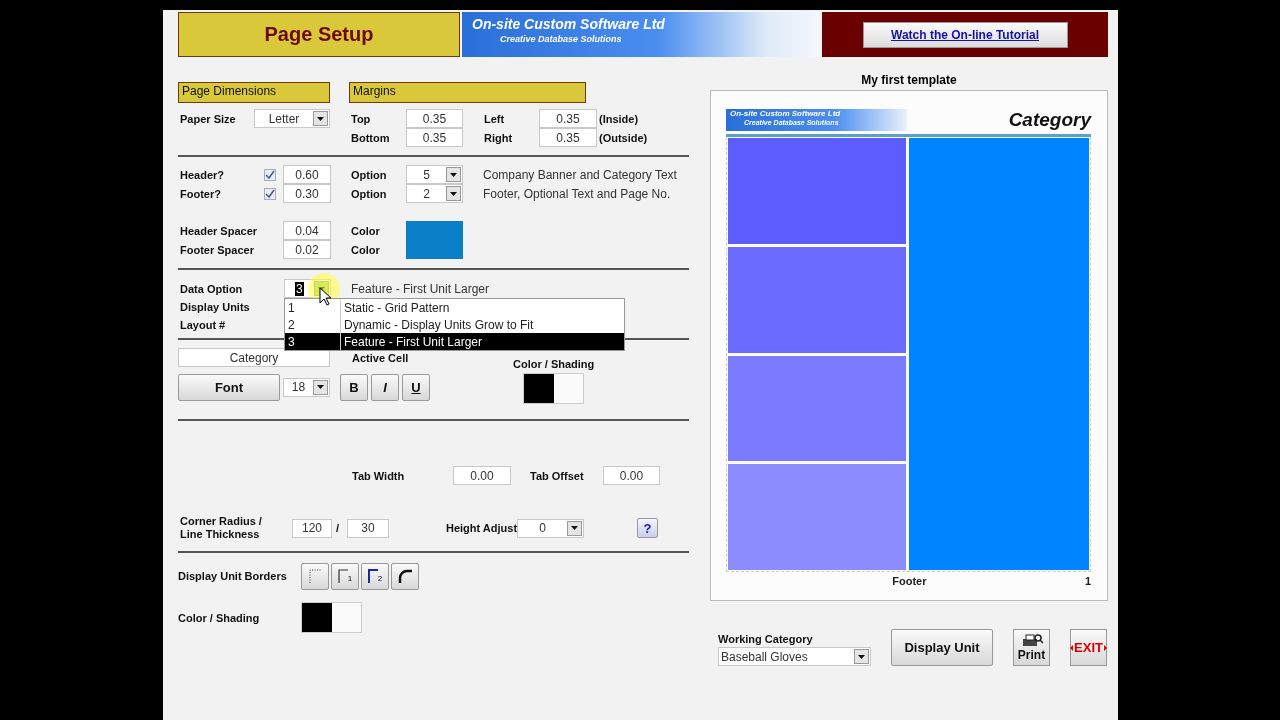  I want to click on page-number: 1, so click(1087, 581).